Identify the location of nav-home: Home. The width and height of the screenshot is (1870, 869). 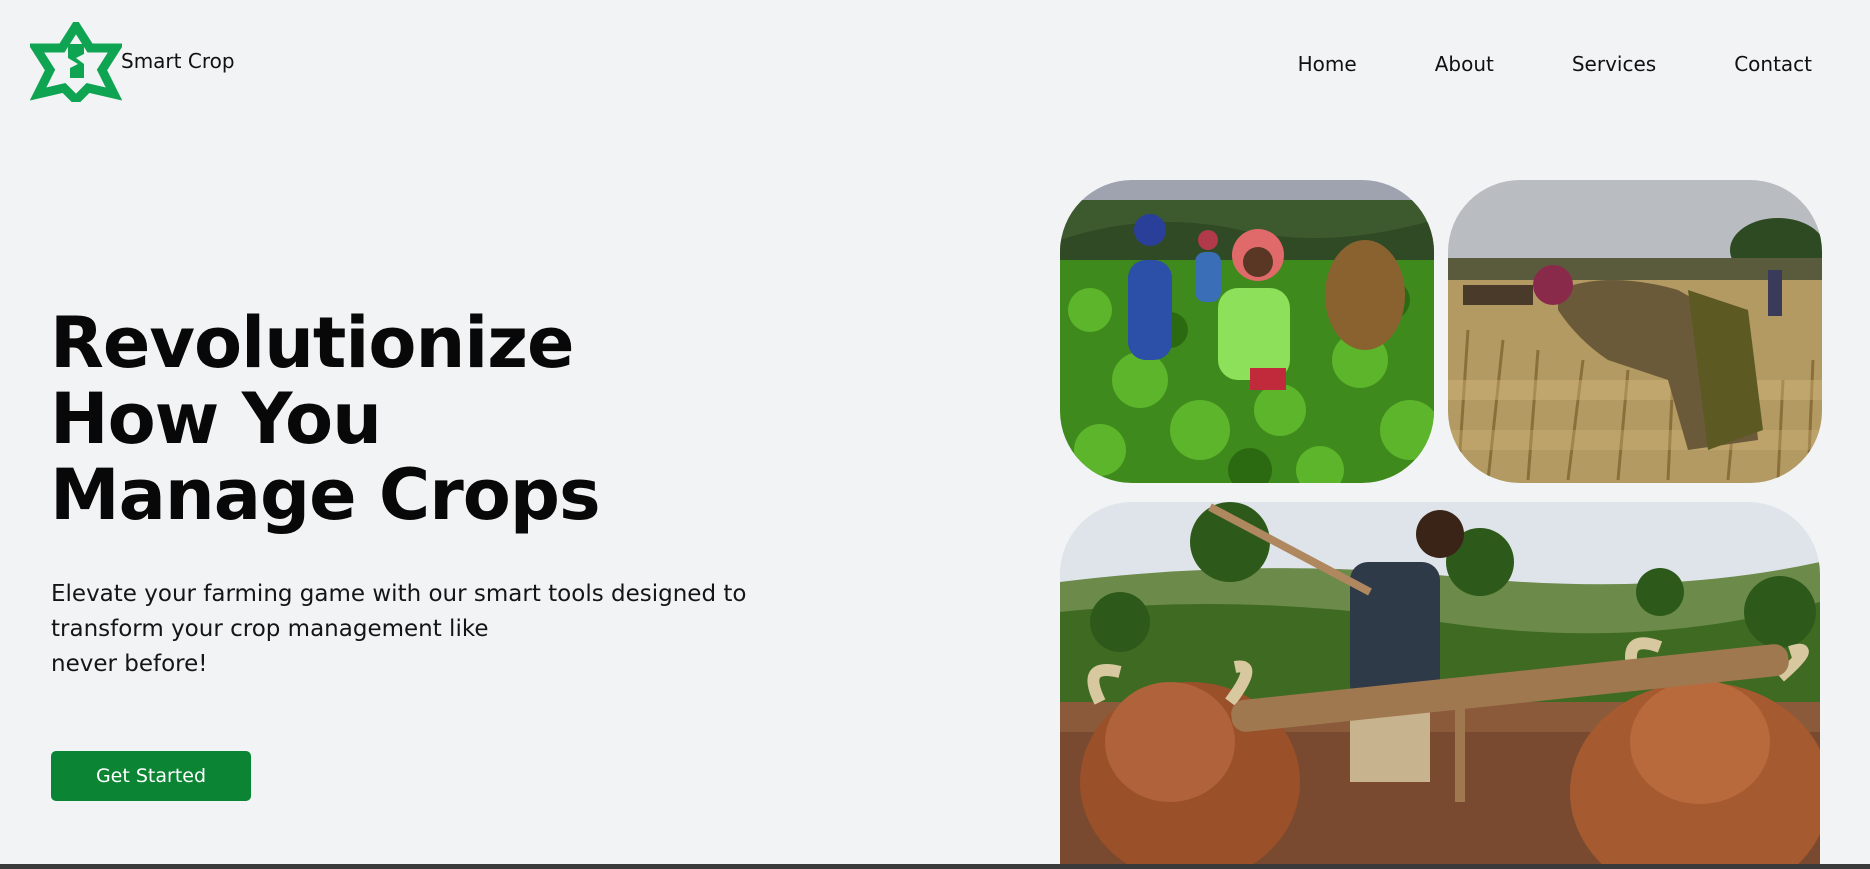
(1327, 64).